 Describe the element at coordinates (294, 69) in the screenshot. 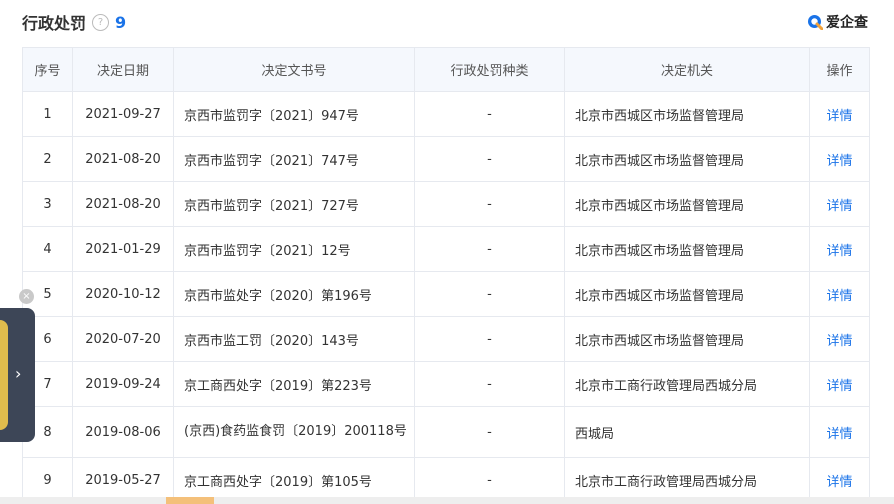

I see `column-header-doc: 决定文书号` at that location.